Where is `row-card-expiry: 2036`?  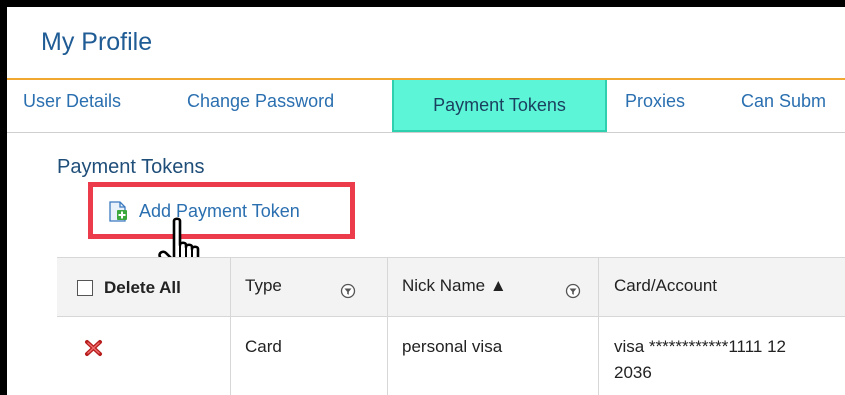
row-card-expiry: 2036 is located at coordinates (633, 372).